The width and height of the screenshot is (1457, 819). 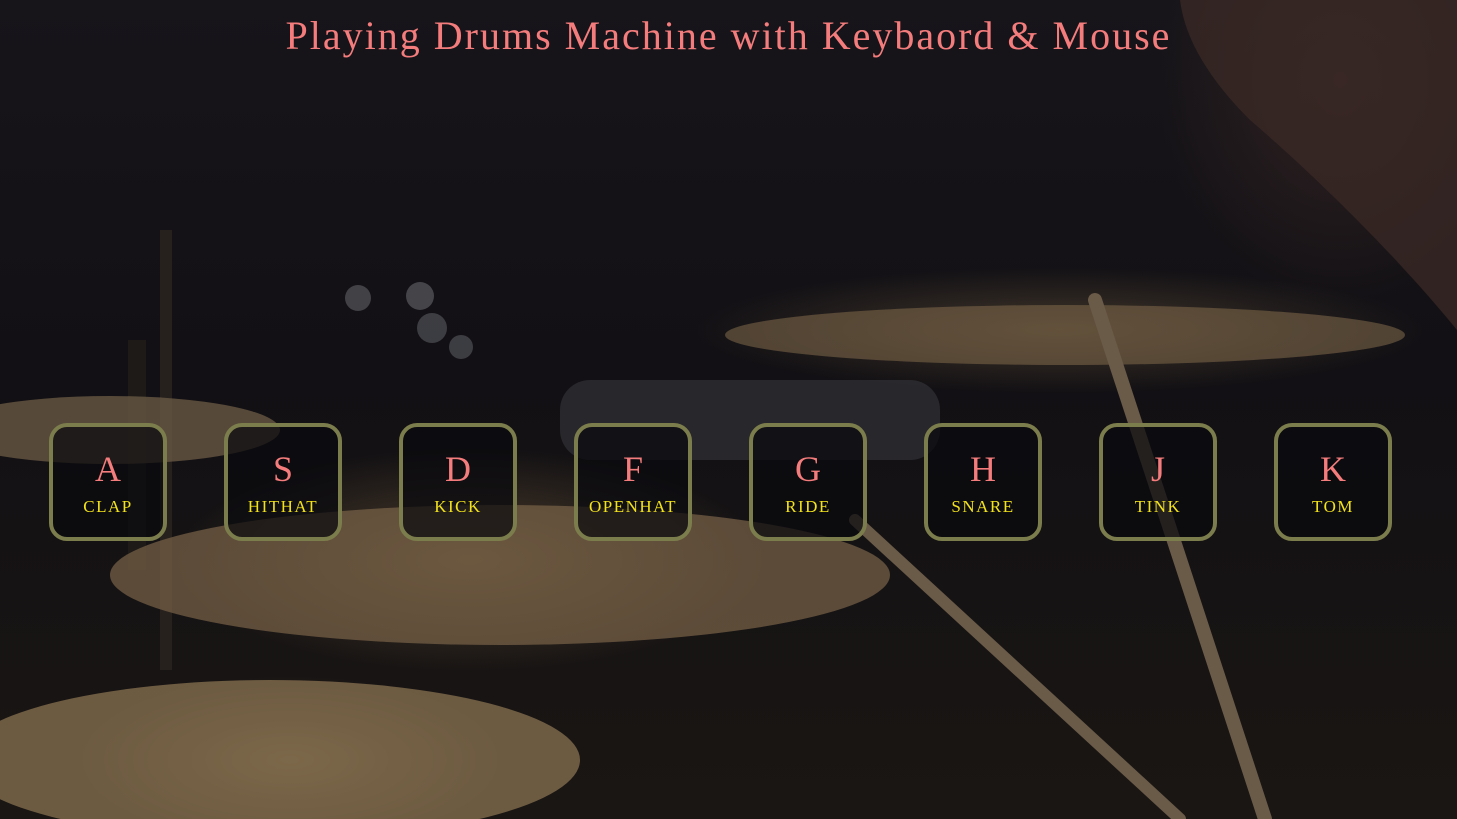 I want to click on sound-label: TOM, so click(x=1333, y=506).